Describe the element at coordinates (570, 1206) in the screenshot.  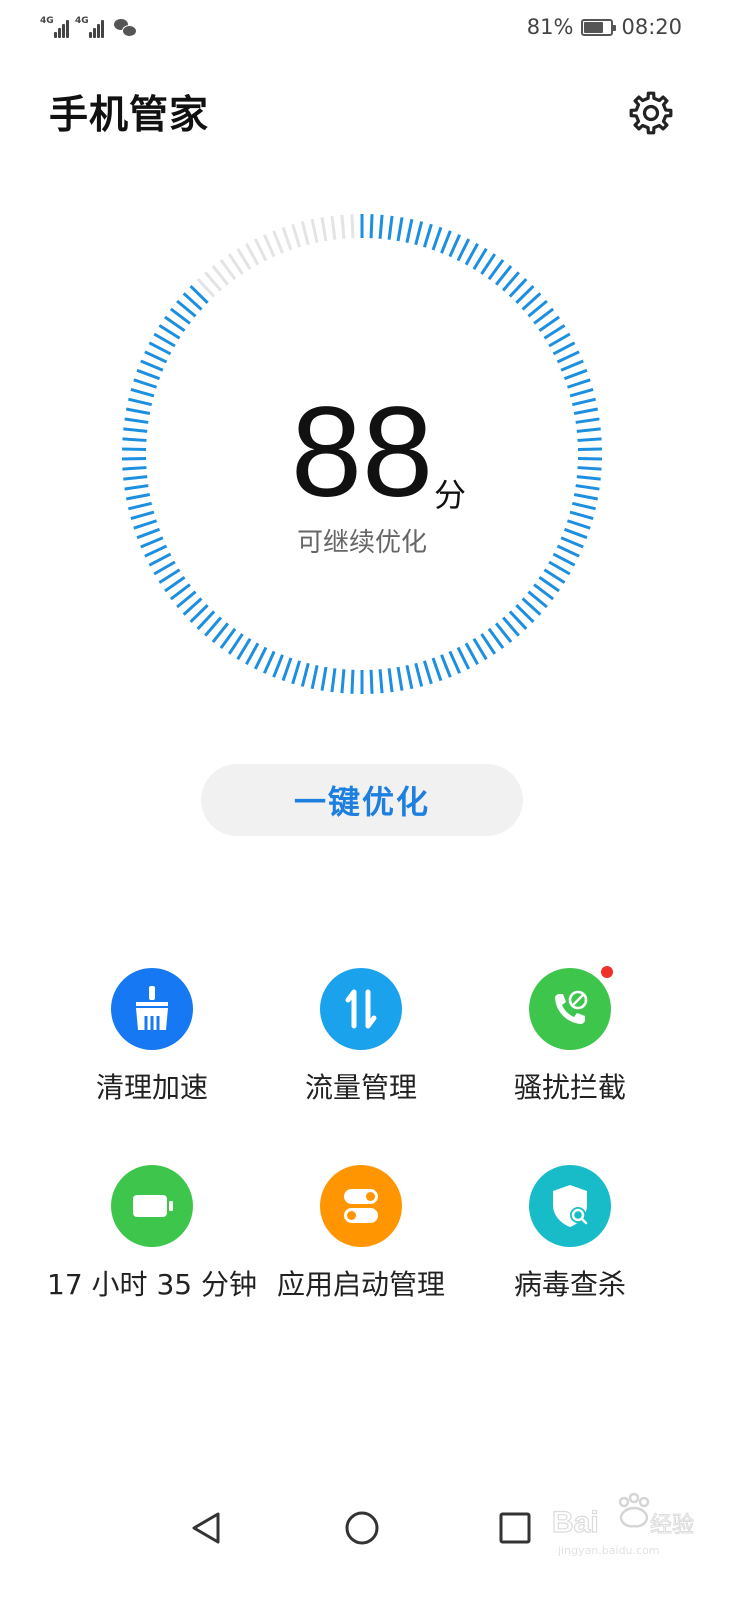
I see `shield-search-icon` at that location.